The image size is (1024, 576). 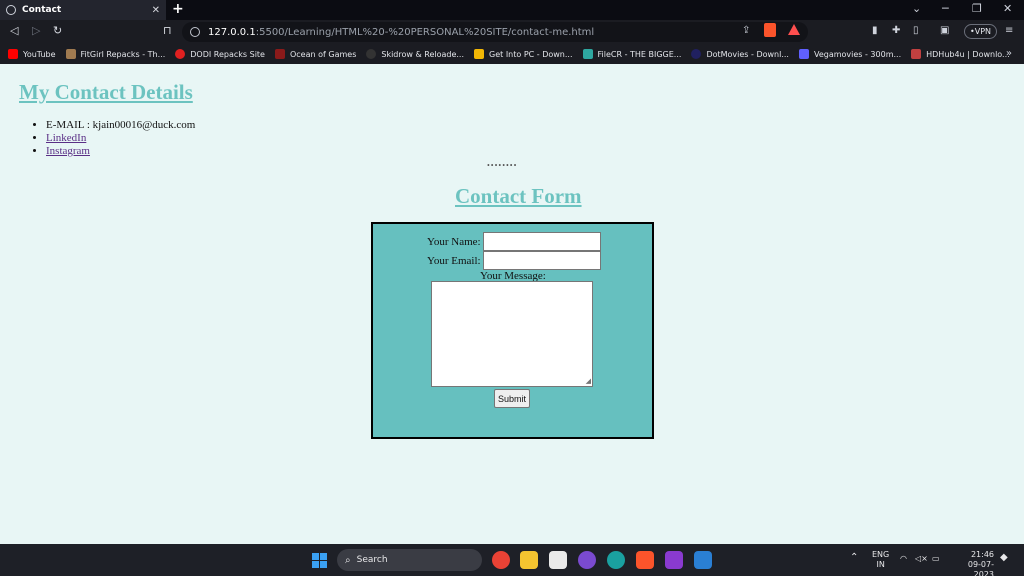 I want to click on language-indicator: ENG IN, so click(x=880, y=560).